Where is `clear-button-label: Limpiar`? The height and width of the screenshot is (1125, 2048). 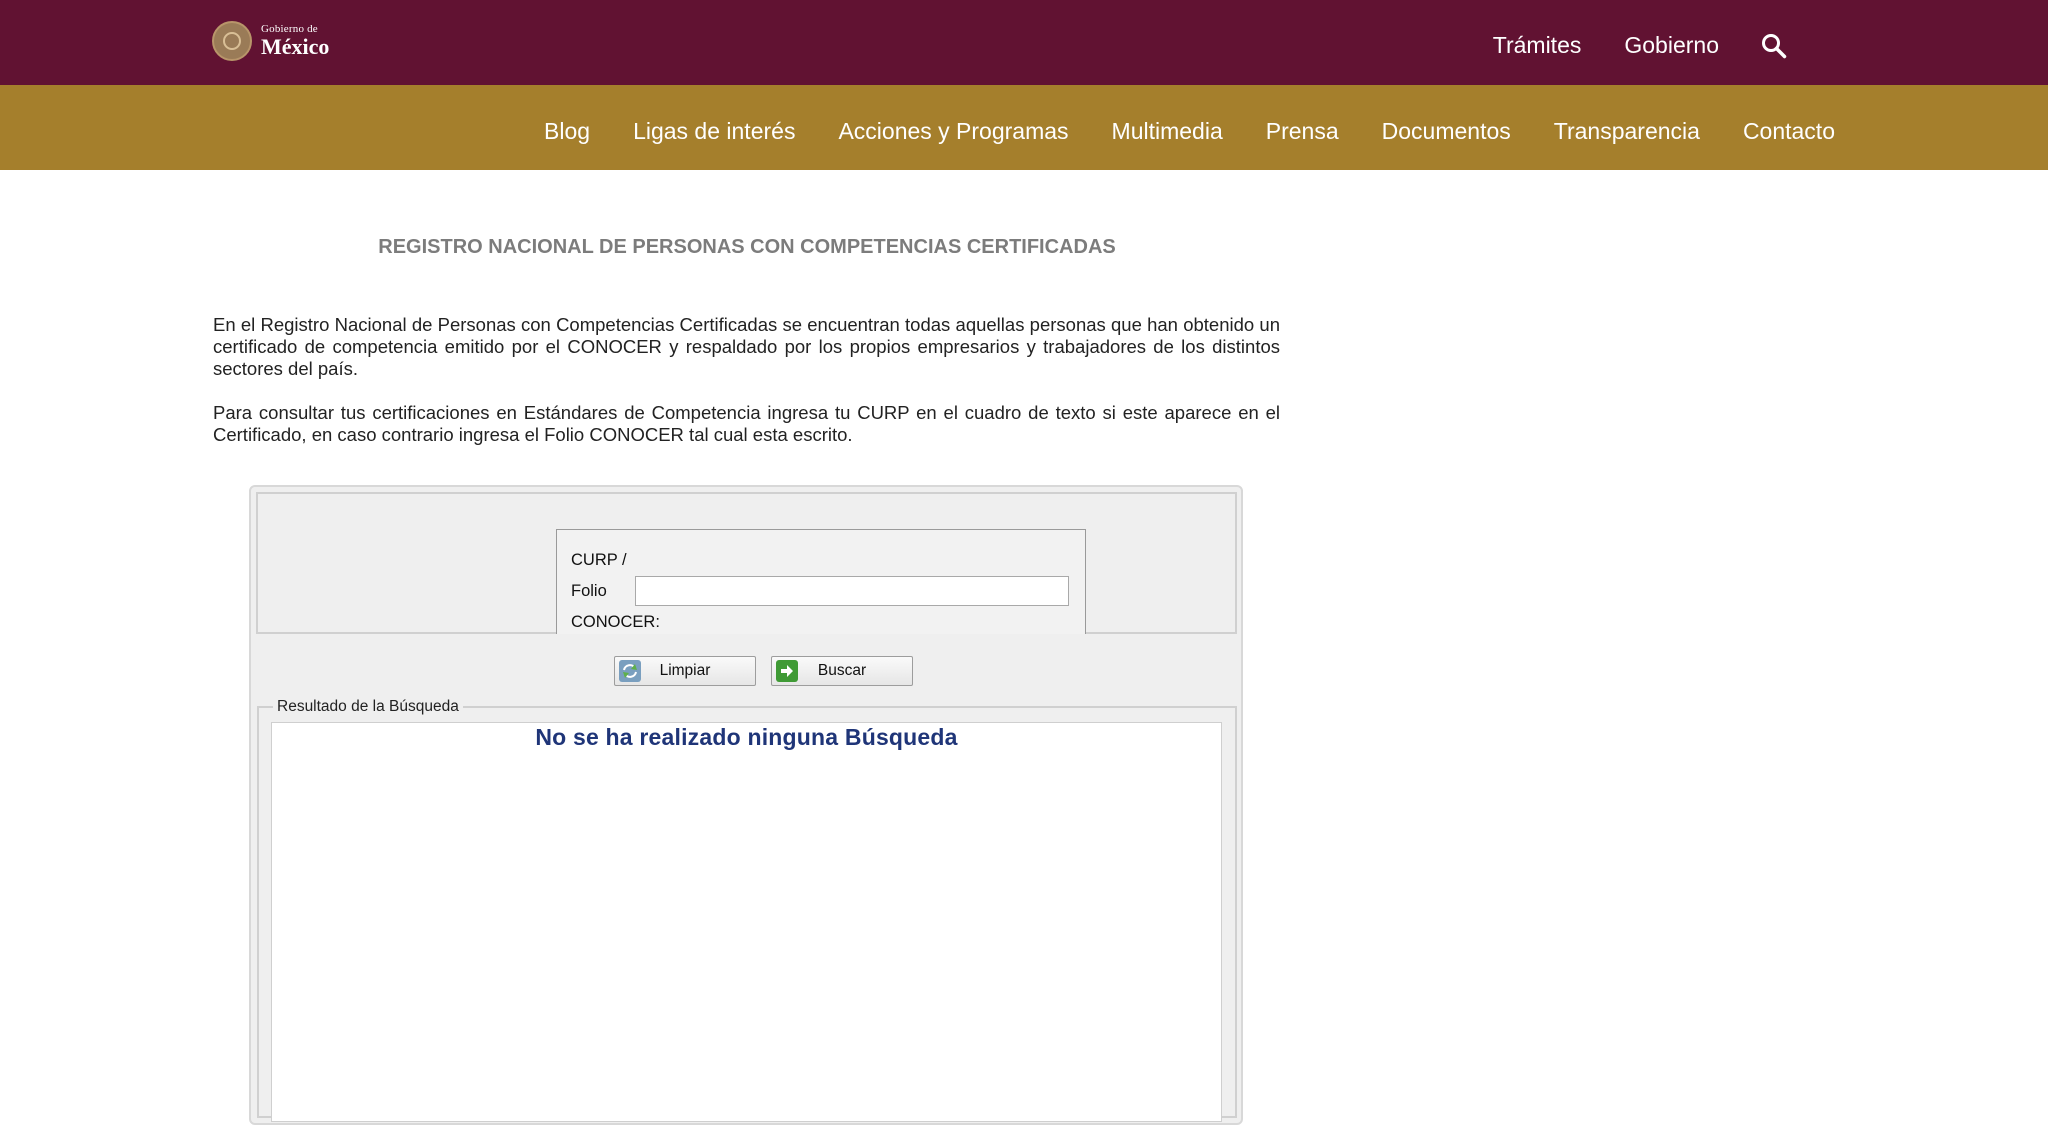
clear-button-label: Limpiar is located at coordinates (685, 670).